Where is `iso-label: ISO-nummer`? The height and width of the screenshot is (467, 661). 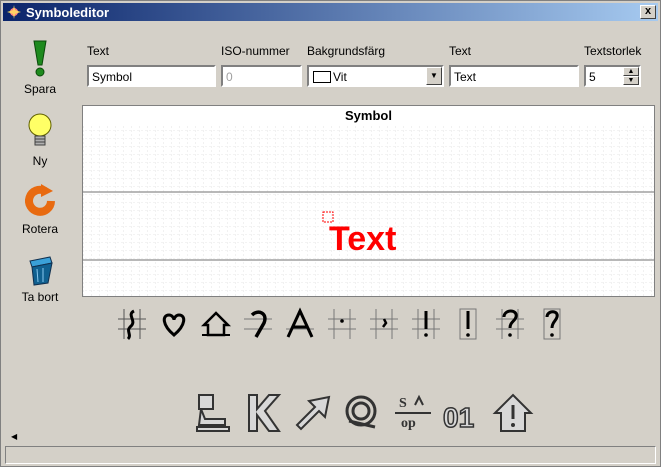 iso-label: ISO-nummer is located at coordinates (255, 51).